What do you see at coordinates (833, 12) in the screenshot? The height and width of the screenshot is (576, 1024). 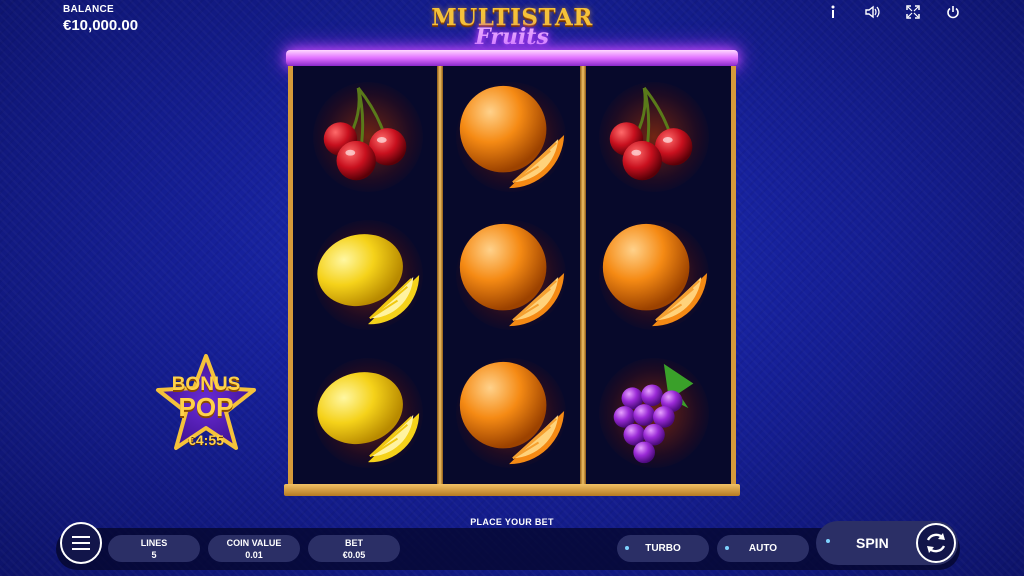 I see `info-icon` at bounding box center [833, 12].